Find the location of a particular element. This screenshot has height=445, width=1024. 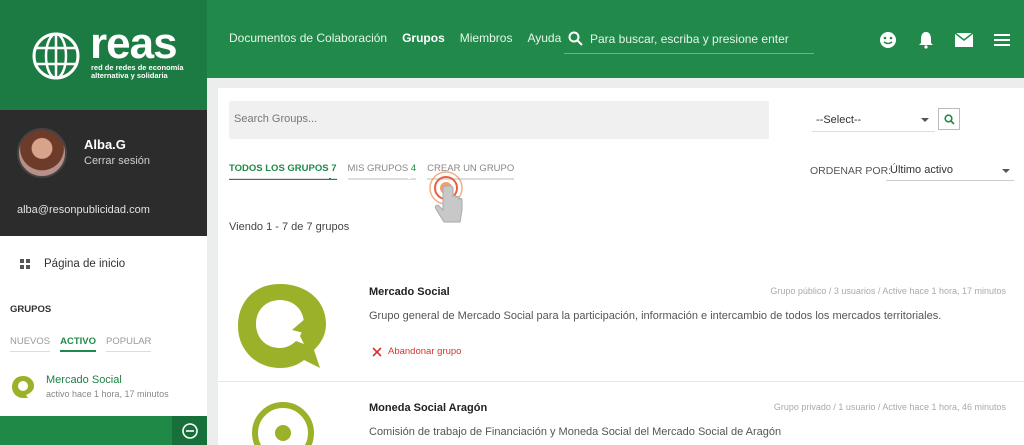

sidebar-footer is located at coordinates (103, 430).